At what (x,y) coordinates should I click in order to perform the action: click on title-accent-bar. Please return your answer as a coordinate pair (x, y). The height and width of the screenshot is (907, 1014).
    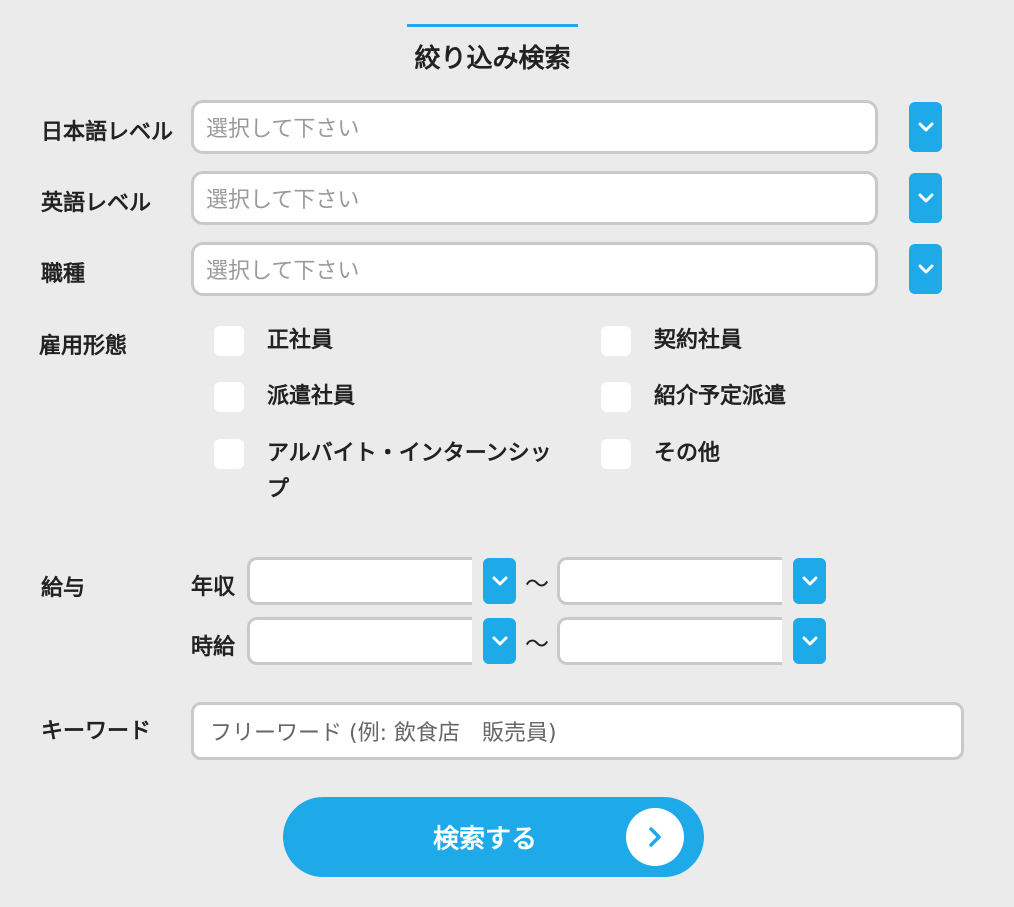
    Looking at the image, I should click on (492, 25).